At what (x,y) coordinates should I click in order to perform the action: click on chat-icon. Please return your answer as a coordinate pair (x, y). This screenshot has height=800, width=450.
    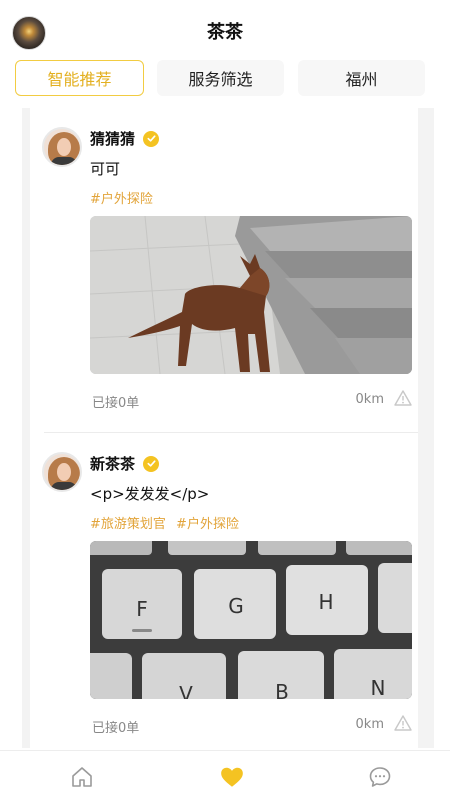
    Looking at the image, I should click on (380, 777).